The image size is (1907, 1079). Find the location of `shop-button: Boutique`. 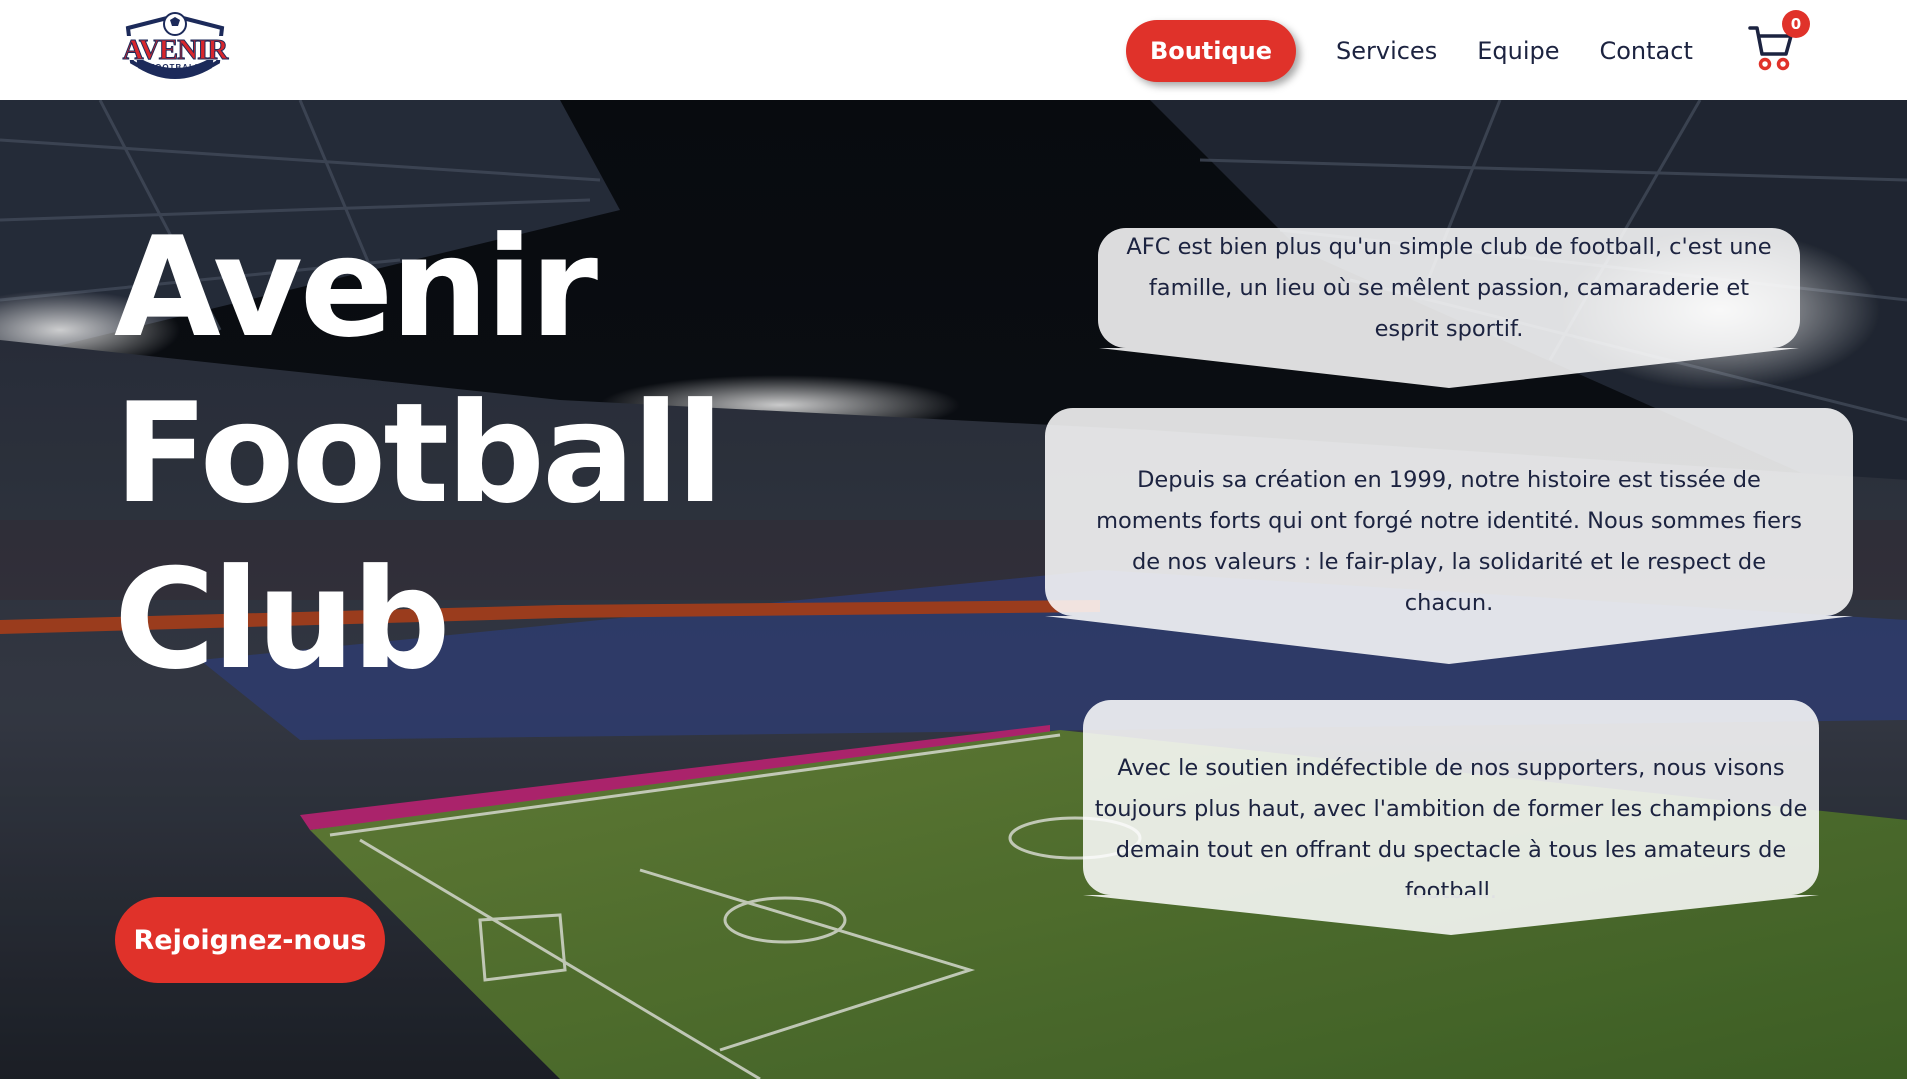

shop-button: Boutique is located at coordinates (1211, 51).